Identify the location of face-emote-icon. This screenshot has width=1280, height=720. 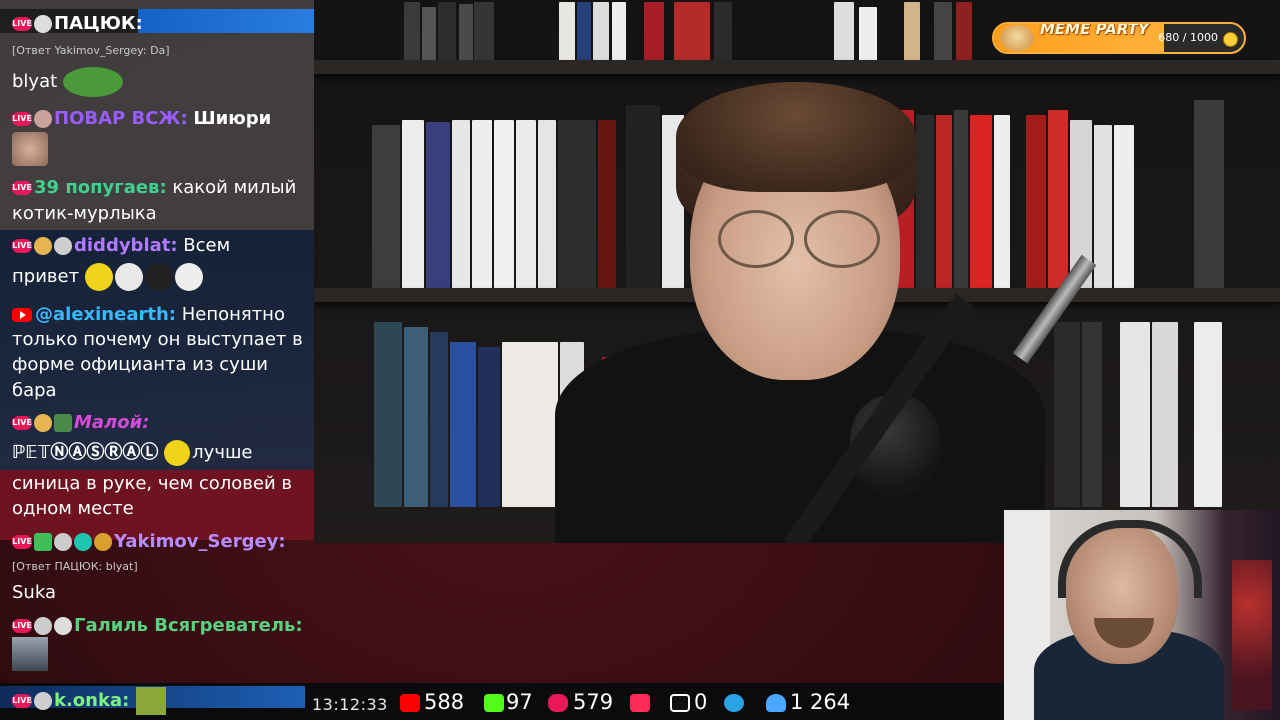
(188, 277).